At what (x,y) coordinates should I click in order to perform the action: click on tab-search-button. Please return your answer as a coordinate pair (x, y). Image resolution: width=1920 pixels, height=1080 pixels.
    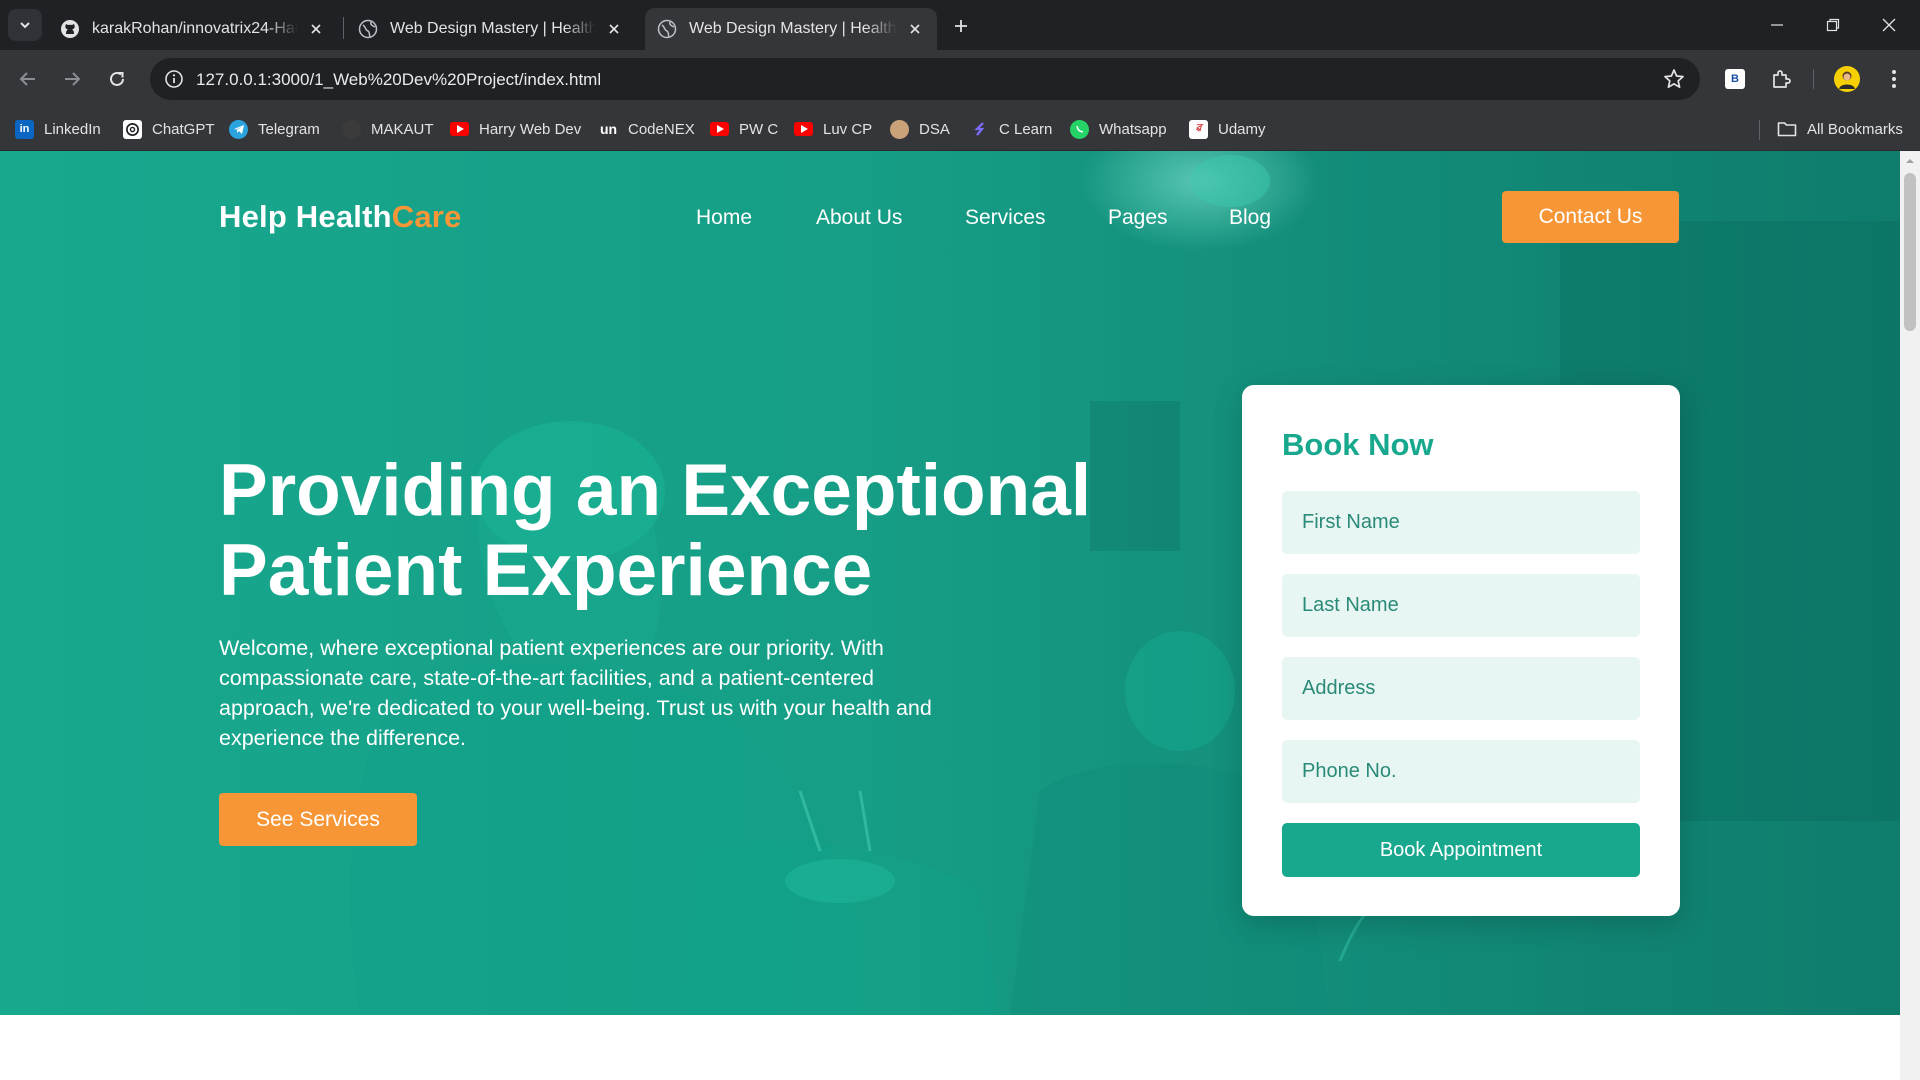
    Looking at the image, I should click on (25, 25).